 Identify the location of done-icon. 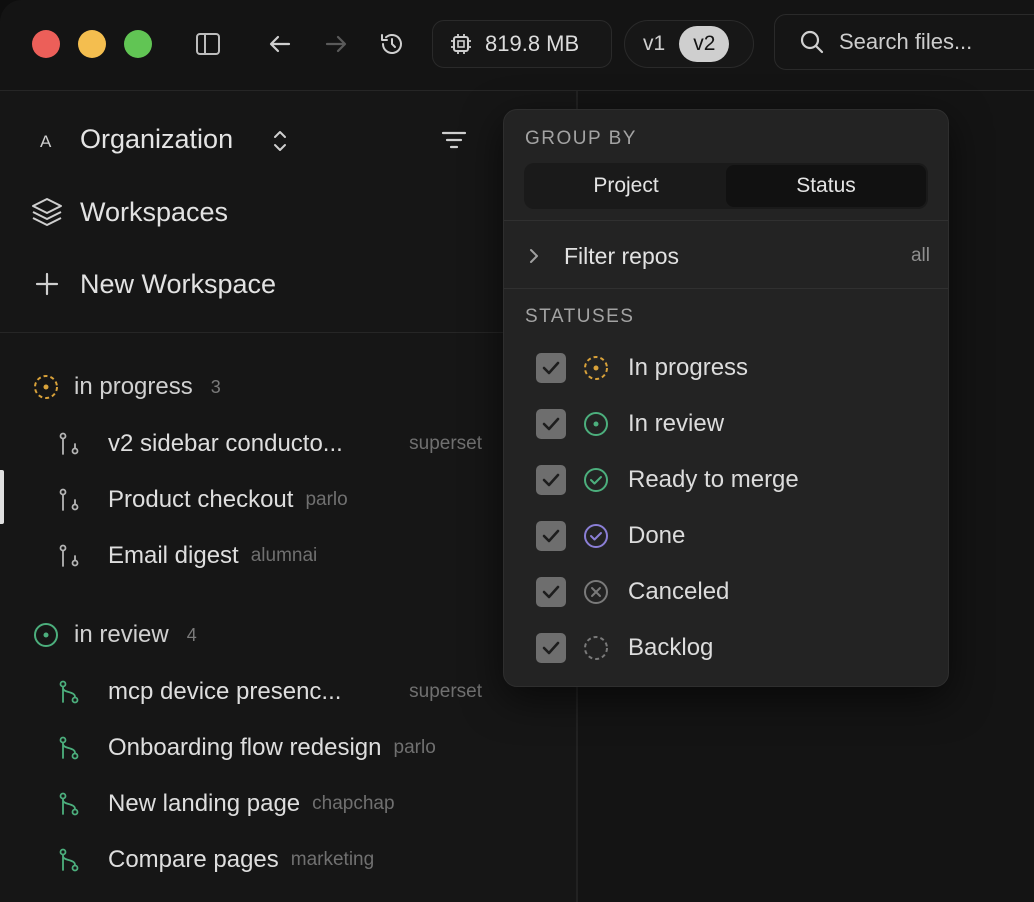
(596, 536).